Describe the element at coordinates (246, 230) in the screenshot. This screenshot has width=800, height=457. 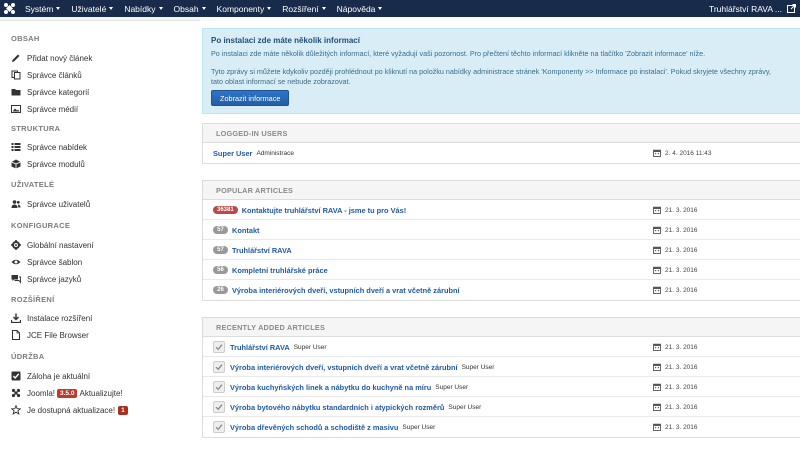
I see `article-link: Kontakt` at that location.